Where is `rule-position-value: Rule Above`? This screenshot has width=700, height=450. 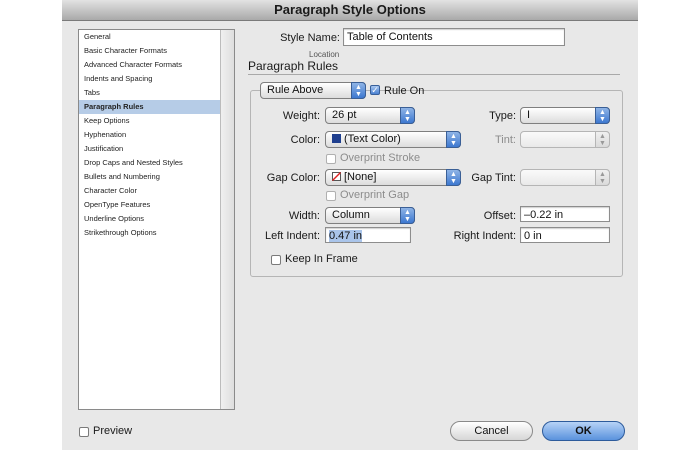 rule-position-value: Rule Above is located at coordinates (295, 90).